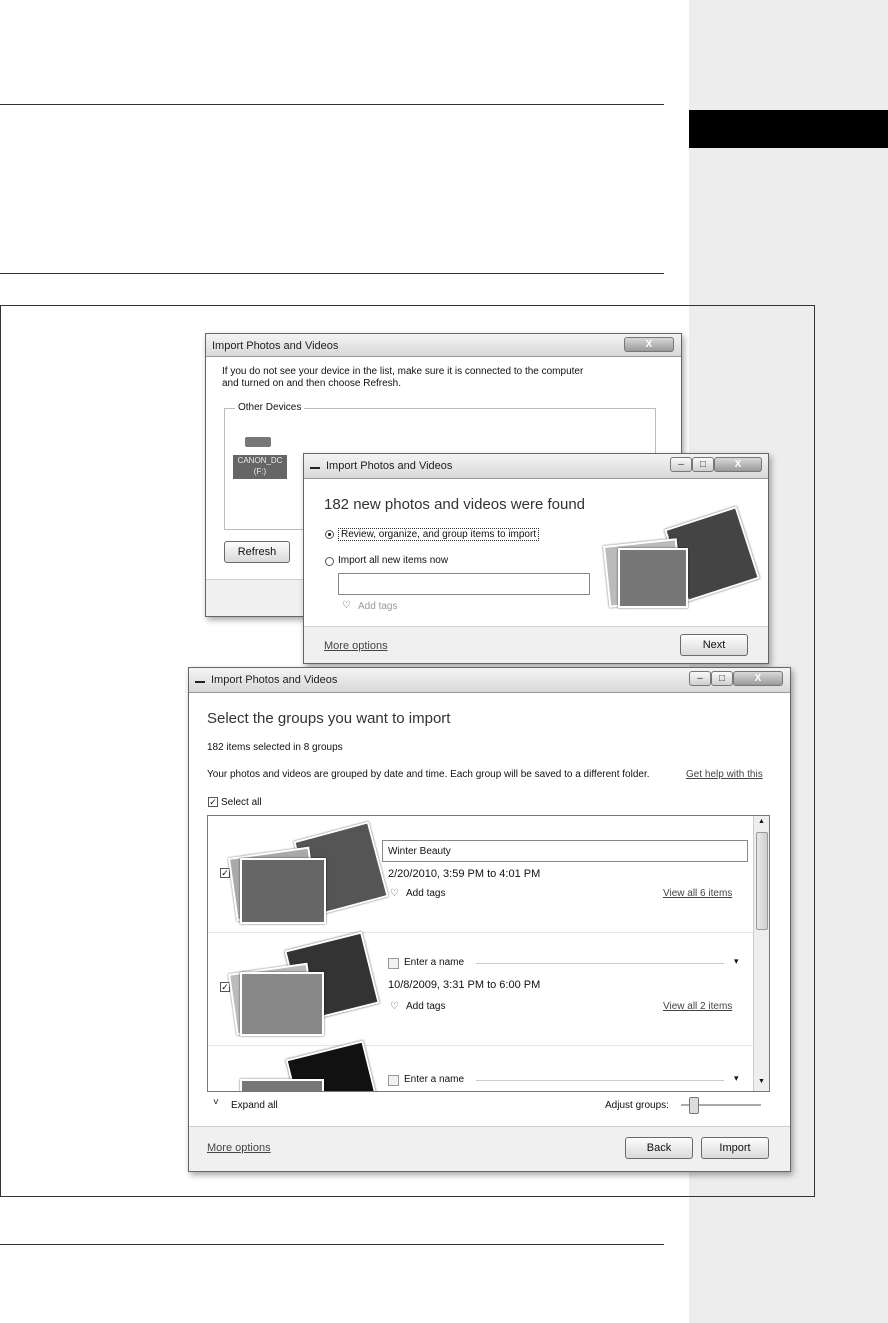 The image size is (888, 1323). Describe the element at coordinates (536, 644) in the screenshot. I see `window-footer: More options Next` at that location.